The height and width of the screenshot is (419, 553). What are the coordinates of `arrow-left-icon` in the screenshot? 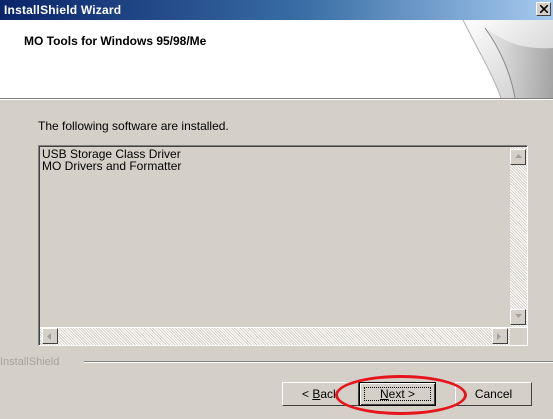 It's located at (49, 336).